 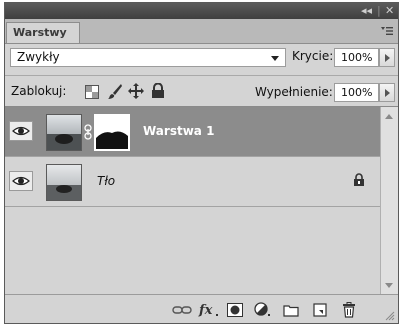 I want to click on fx-icon: fx, so click(x=208, y=310).